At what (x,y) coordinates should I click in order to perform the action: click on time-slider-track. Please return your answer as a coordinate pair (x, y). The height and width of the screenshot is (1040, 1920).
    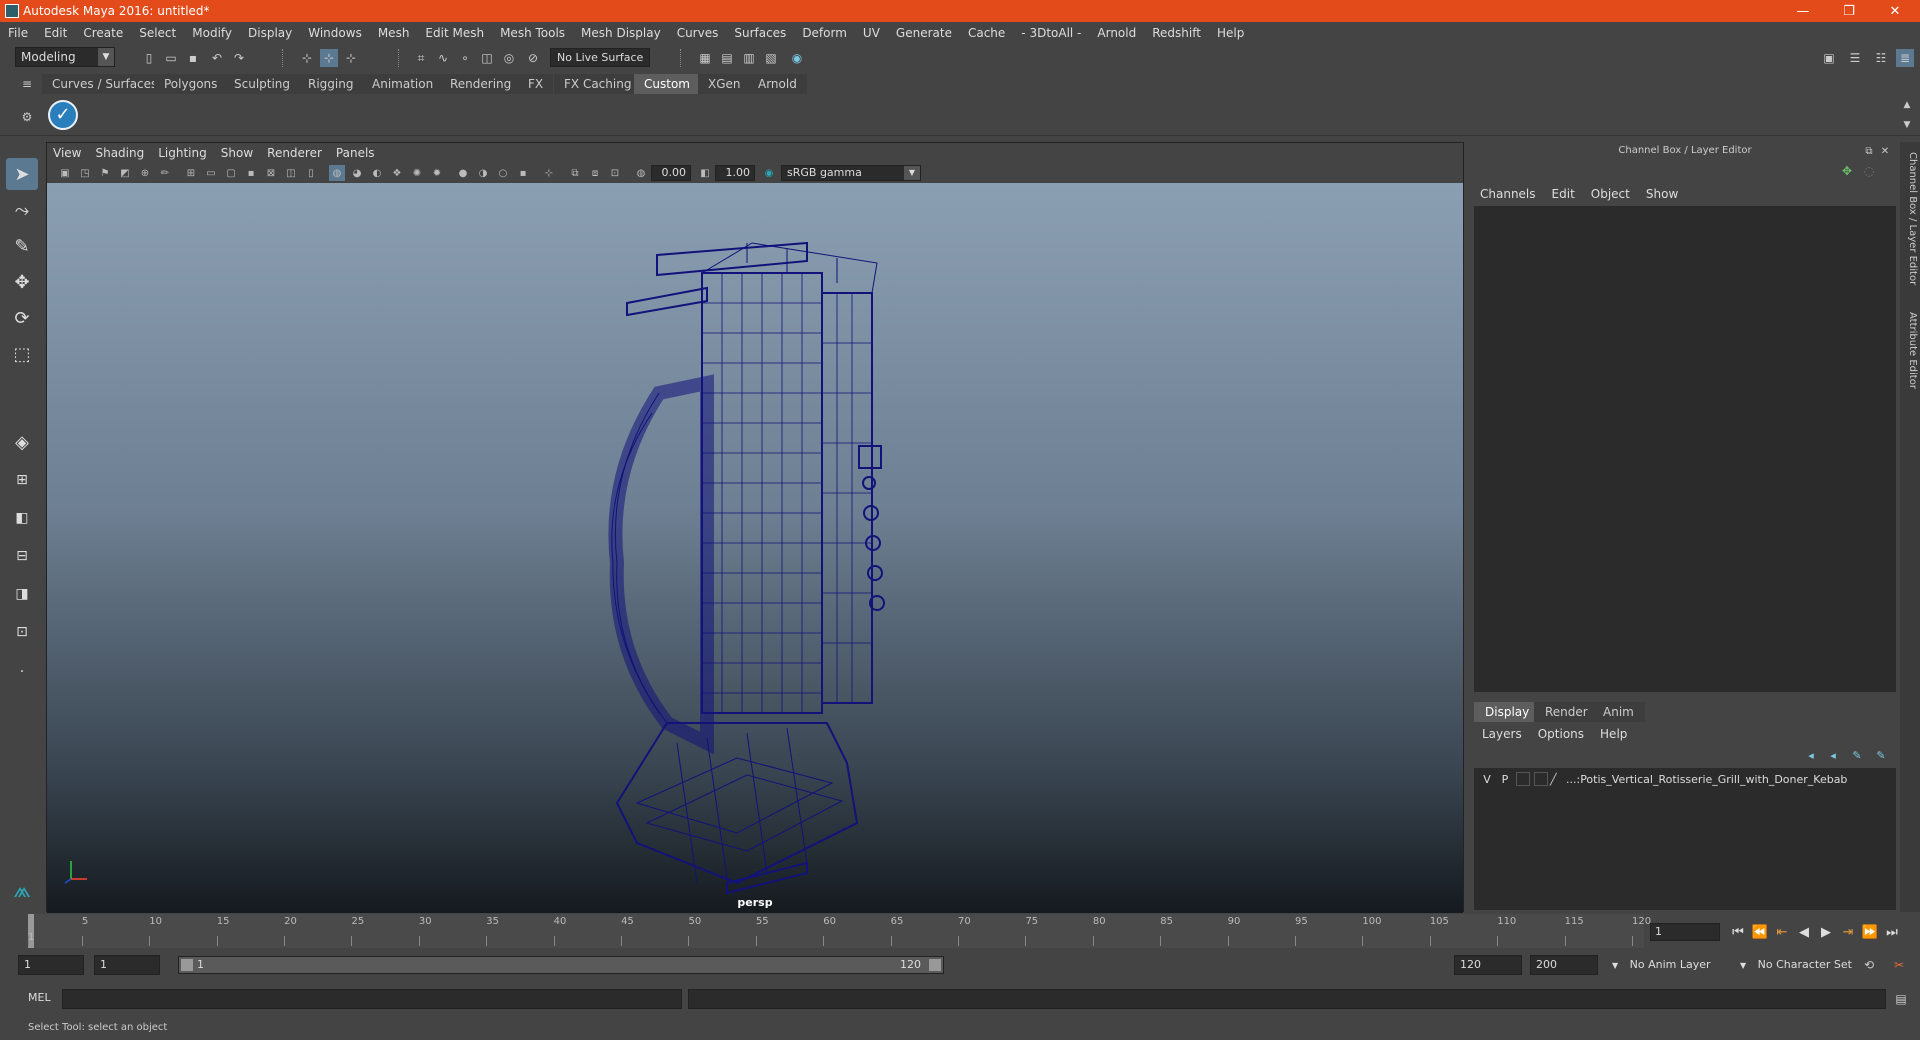
    Looking at the image, I should click on (836, 931).